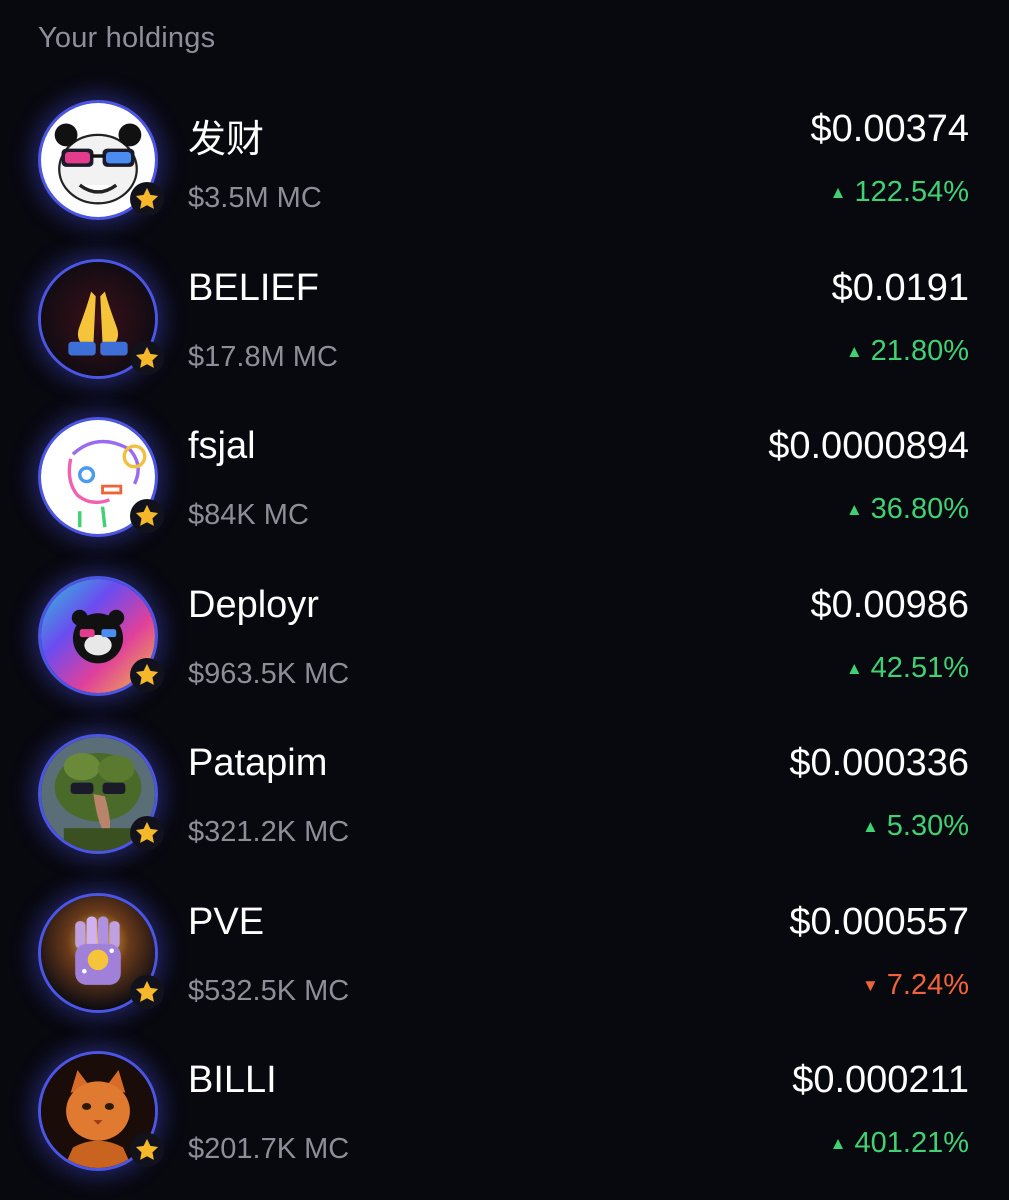 The width and height of the screenshot is (1009, 1200). I want to click on price-change: ▼ 7.24%, so click(915, 985).